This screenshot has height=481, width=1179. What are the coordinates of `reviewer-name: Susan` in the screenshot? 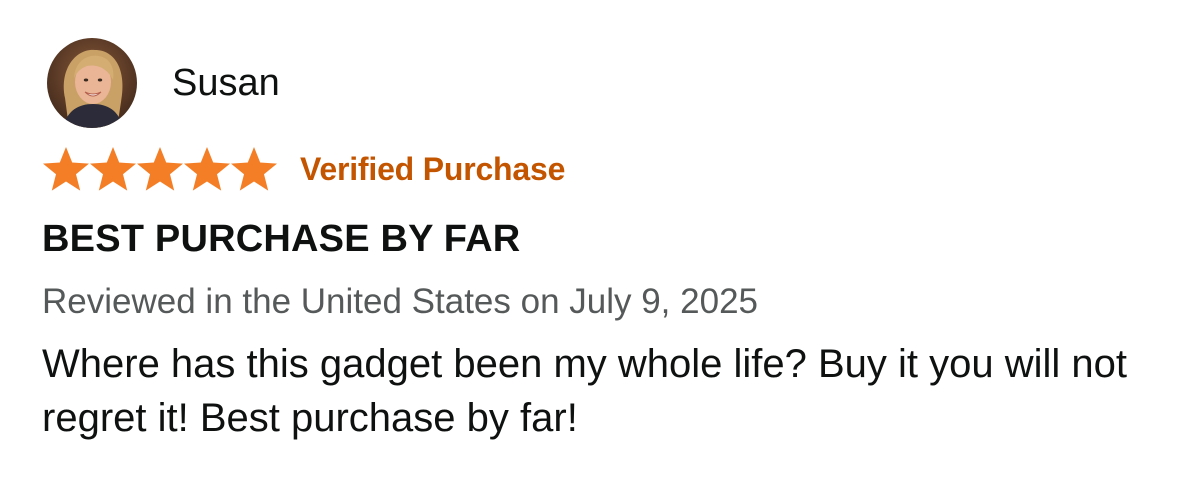 It's located at (226, 83).